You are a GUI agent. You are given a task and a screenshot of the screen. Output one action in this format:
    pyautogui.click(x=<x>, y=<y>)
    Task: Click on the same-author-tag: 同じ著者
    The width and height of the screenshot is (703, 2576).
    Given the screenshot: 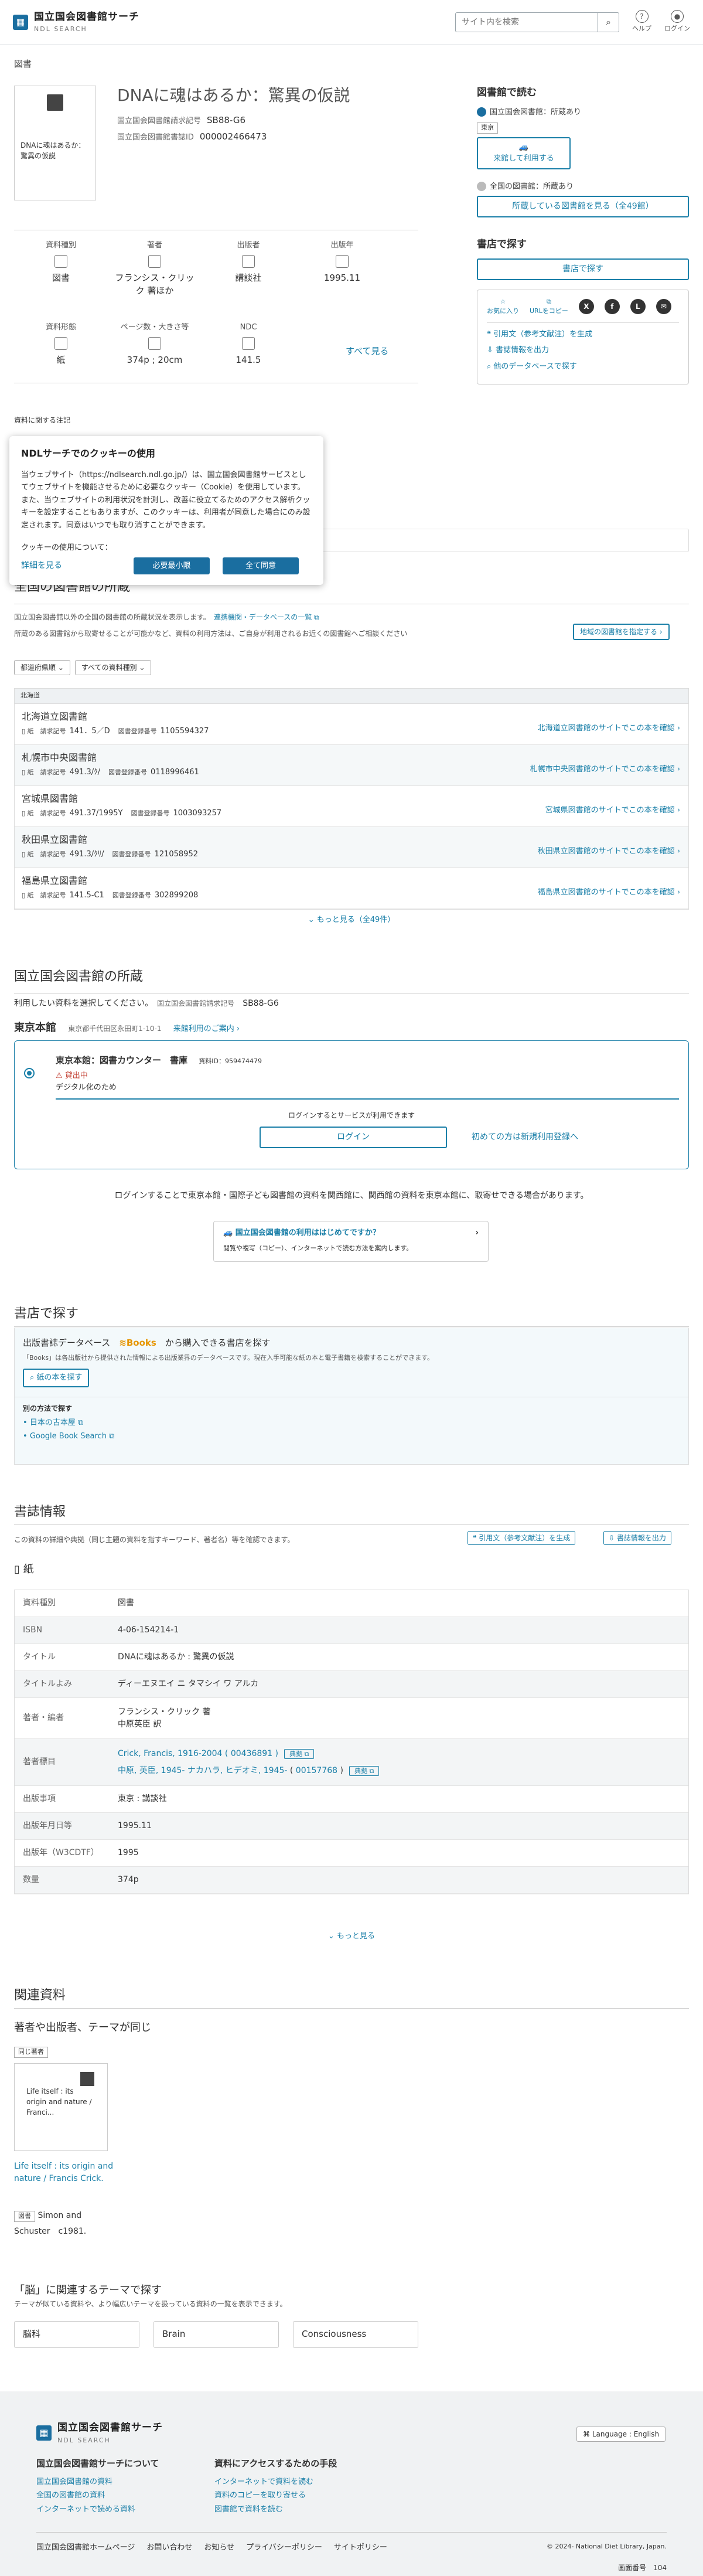 What is the action you would take?
    pyautogui.click(x=31, y=2052)
    